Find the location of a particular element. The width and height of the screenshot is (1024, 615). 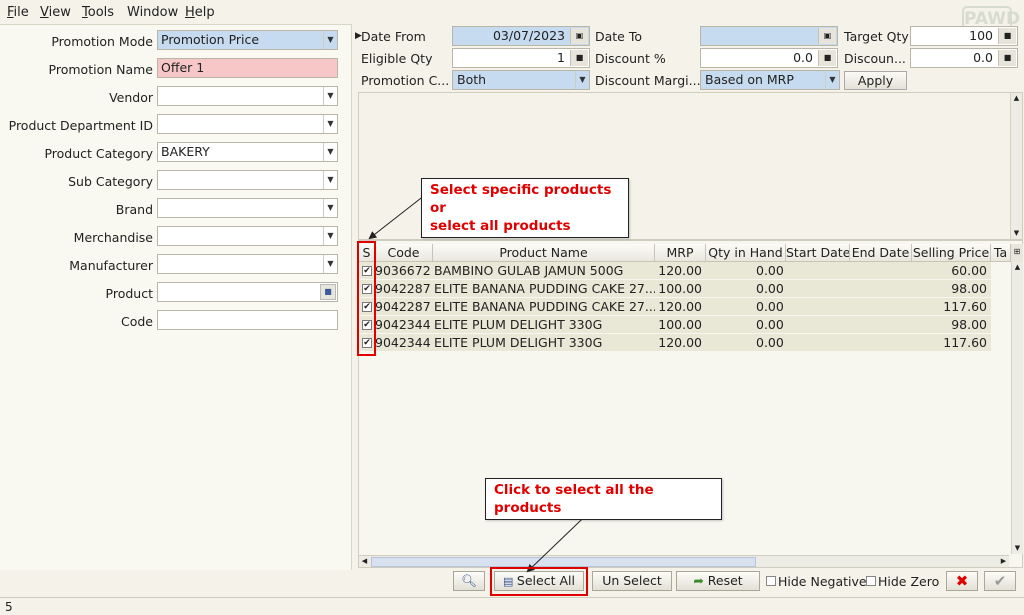

date-to-input: ▣ is located at coordinates (769, 36).